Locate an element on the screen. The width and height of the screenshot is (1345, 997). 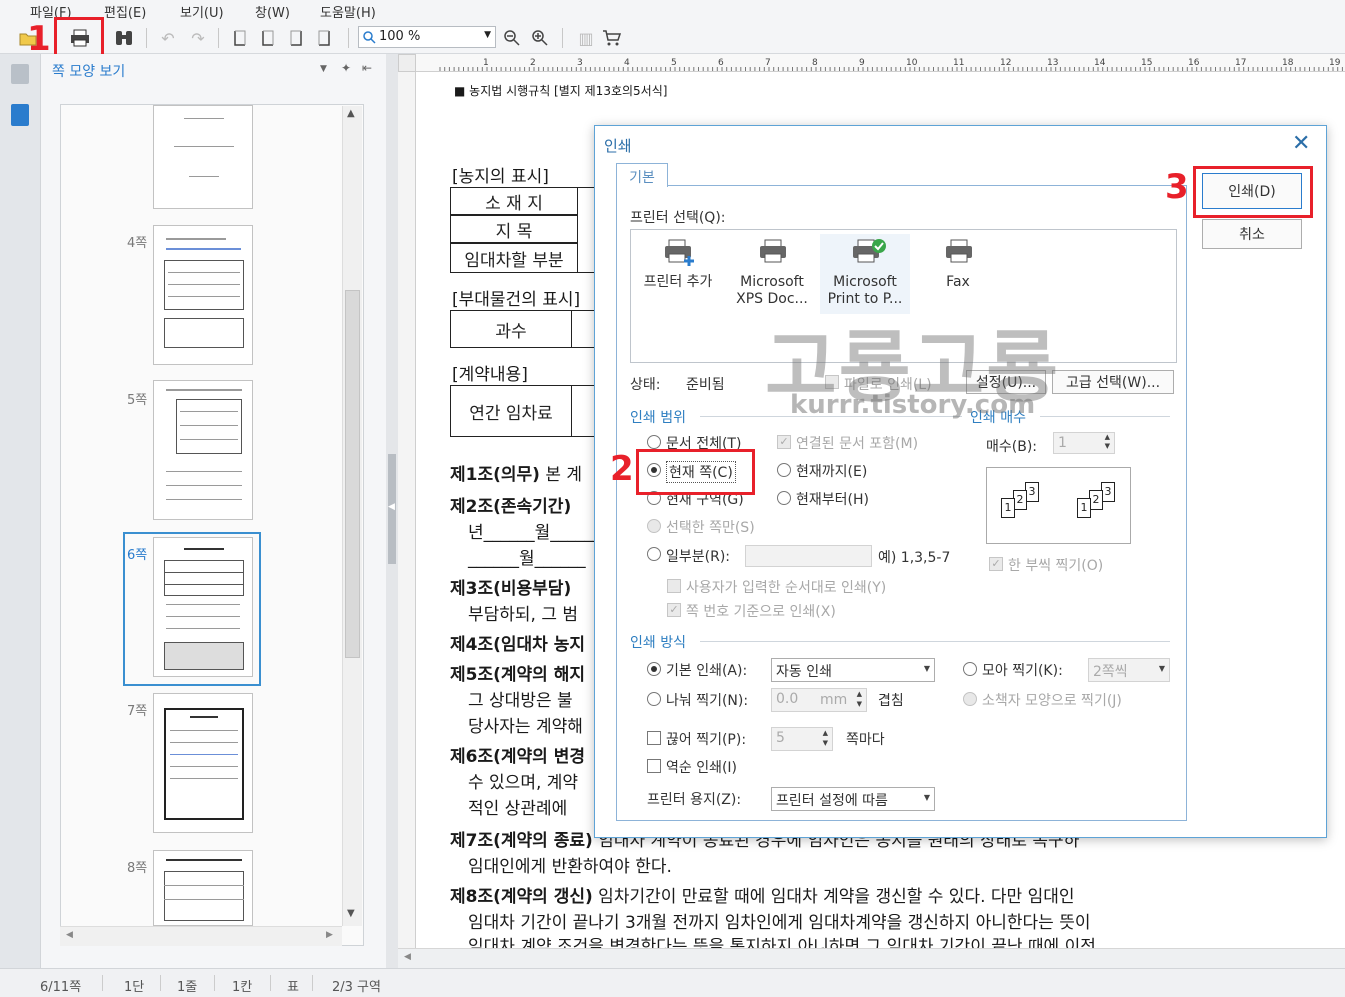
range-to-current-radio is located at coordinates (784, 470).